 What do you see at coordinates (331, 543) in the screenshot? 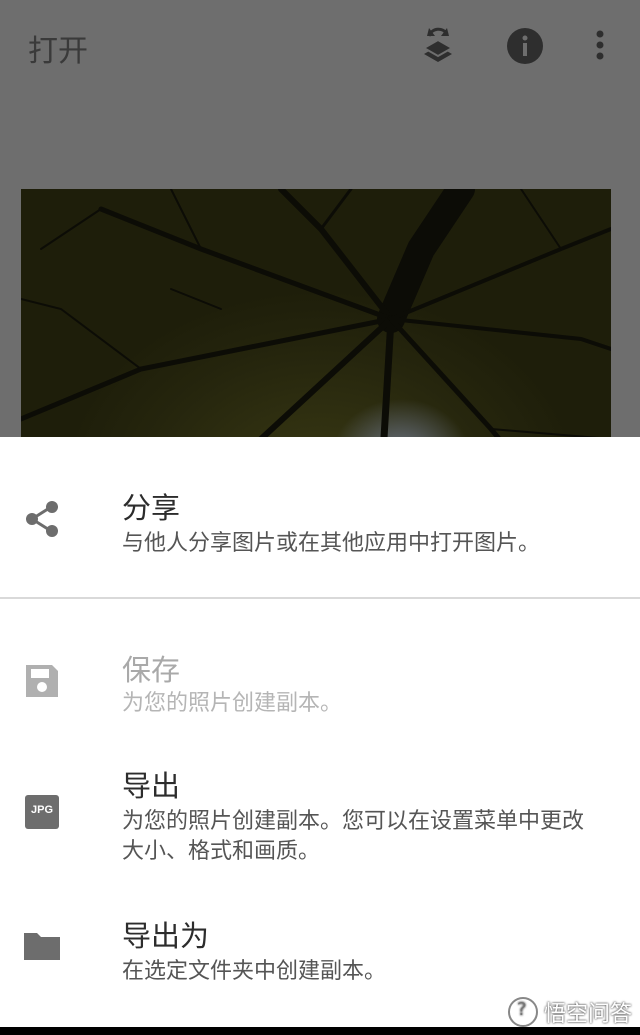
I see `share-subtitle: 与他人分享图片或在其他应用中打开图片。` at bounding box center [331, 543].